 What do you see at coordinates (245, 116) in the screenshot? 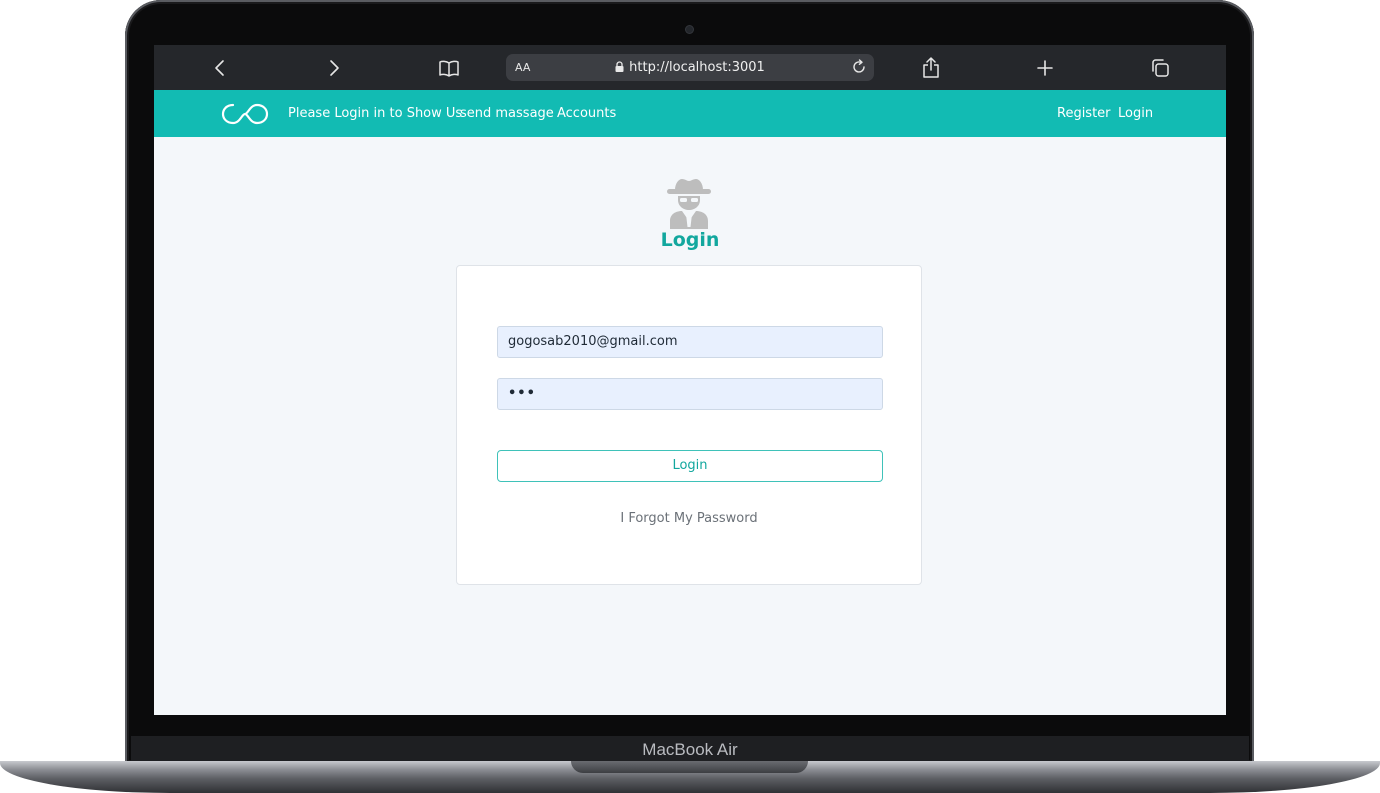
I see `infinity-logo` at bounding box center [245, 116].